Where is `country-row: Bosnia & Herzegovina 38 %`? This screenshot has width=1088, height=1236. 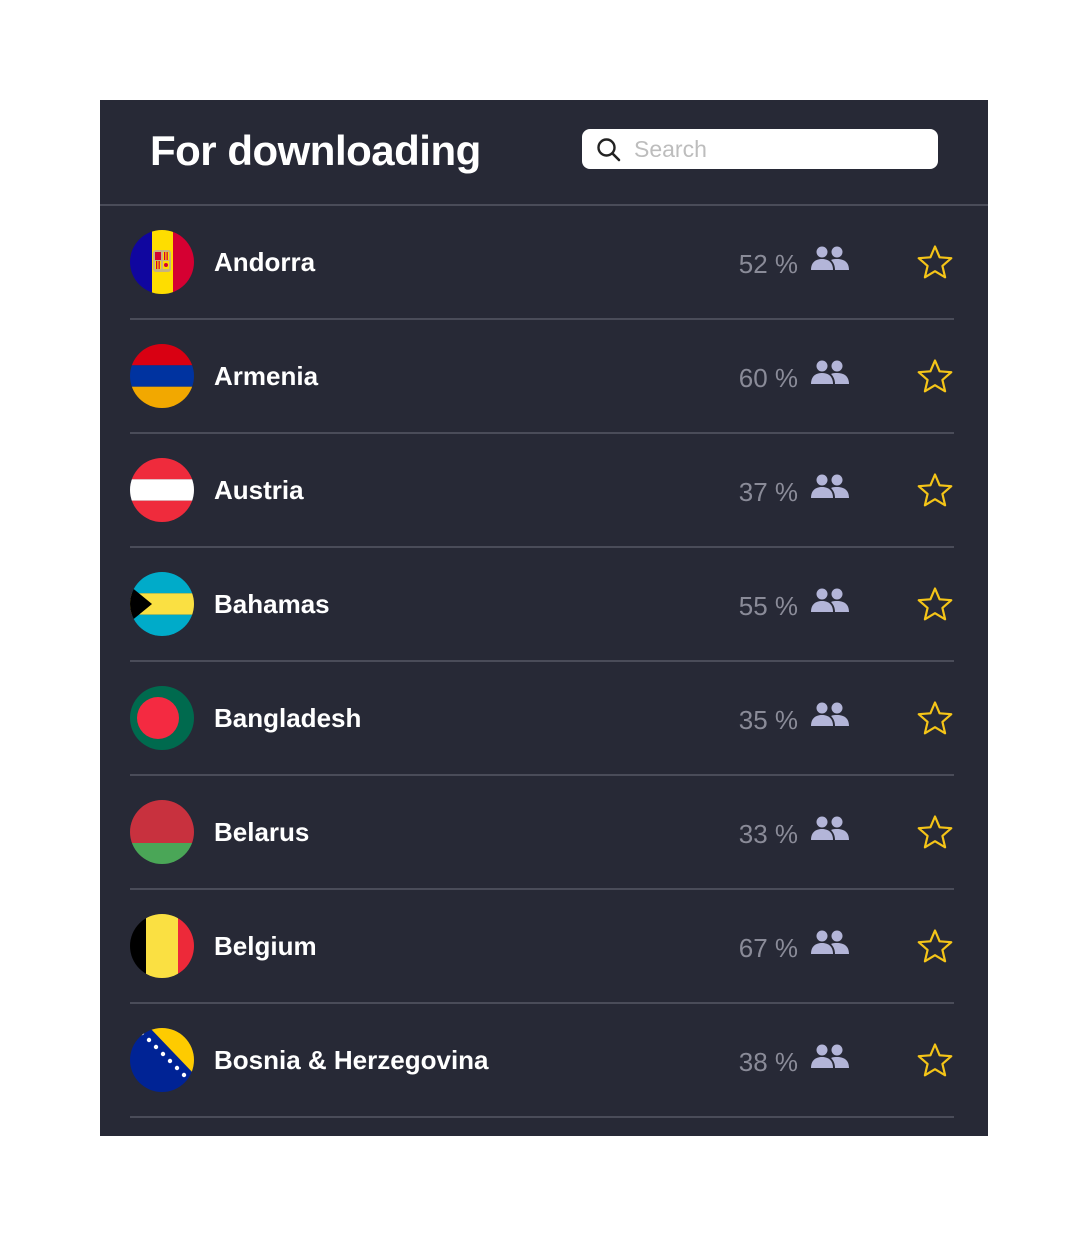 country-row: Bosnia & Herzegovina 38 % is located at coordinates (542, 1061).